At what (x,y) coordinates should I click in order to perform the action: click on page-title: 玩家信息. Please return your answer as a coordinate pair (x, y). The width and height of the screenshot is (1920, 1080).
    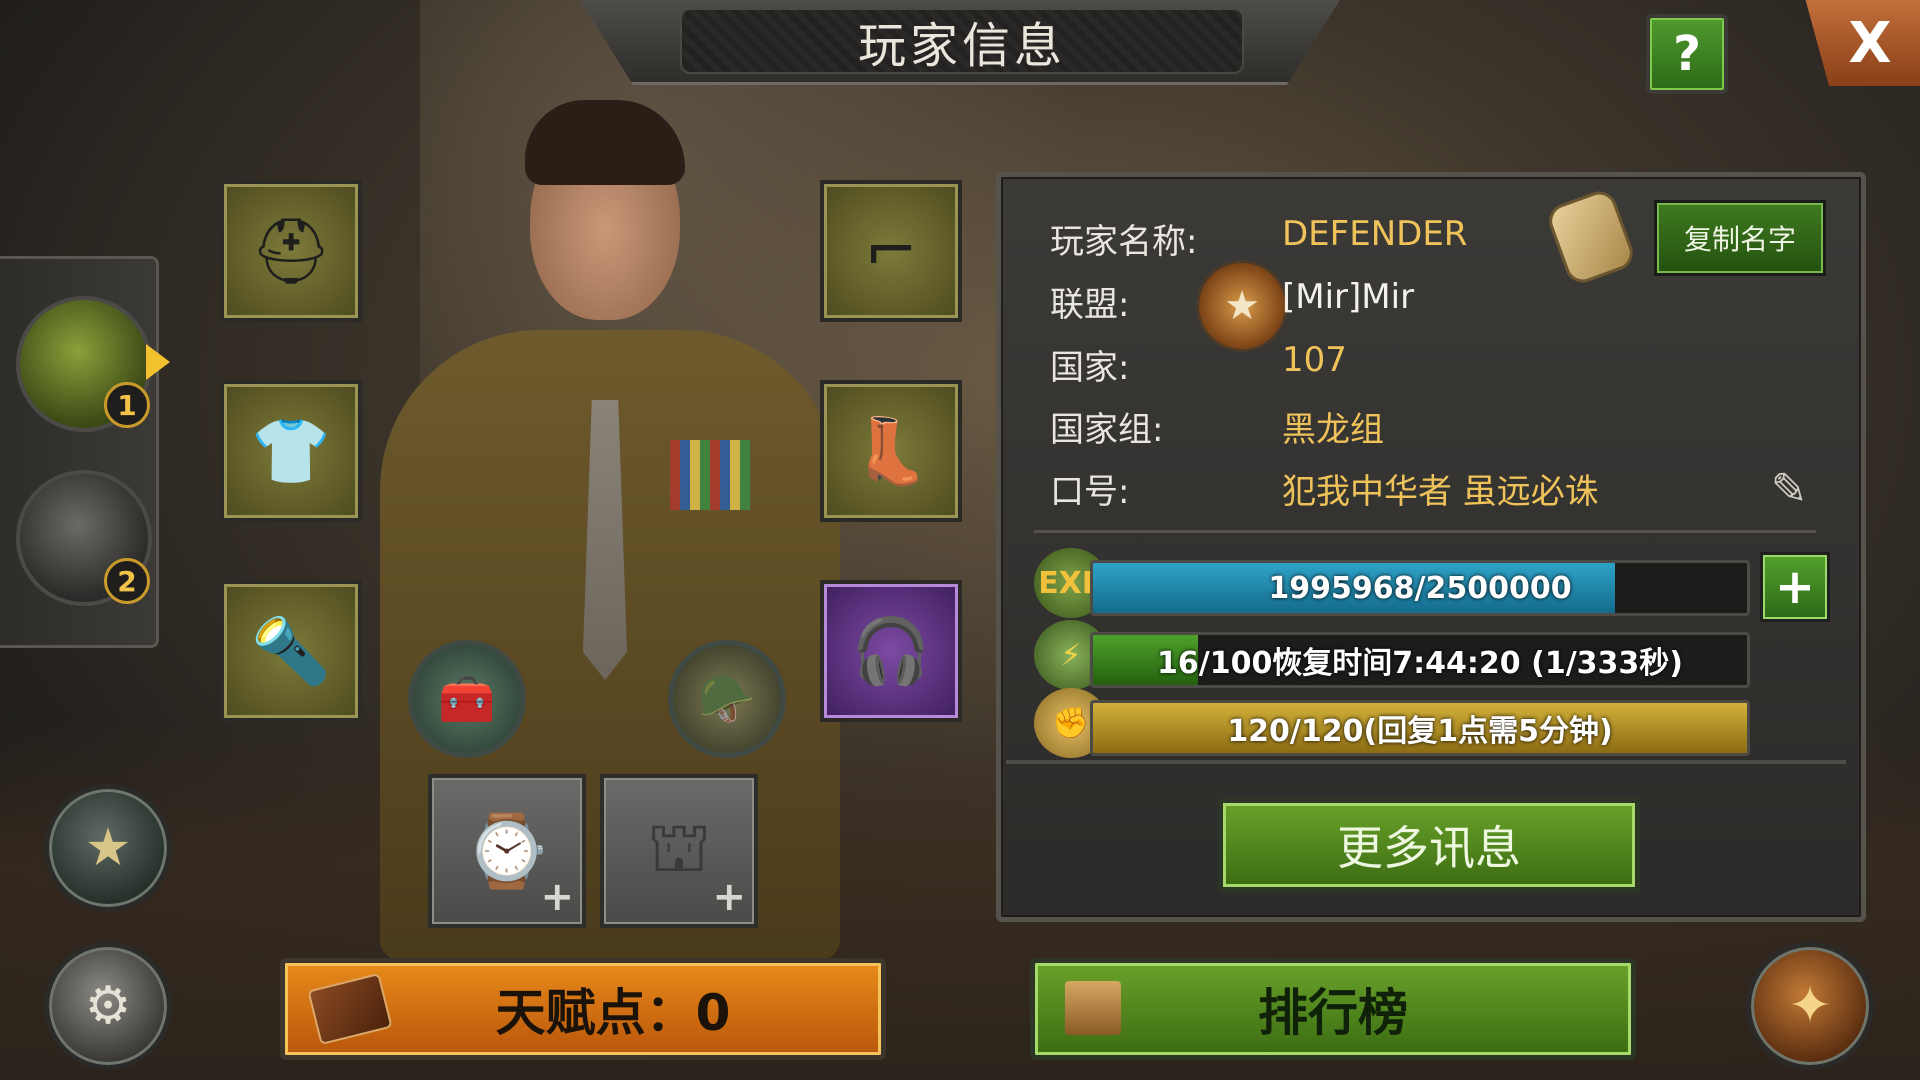
    Looking at the image, I should click on (962, 41).